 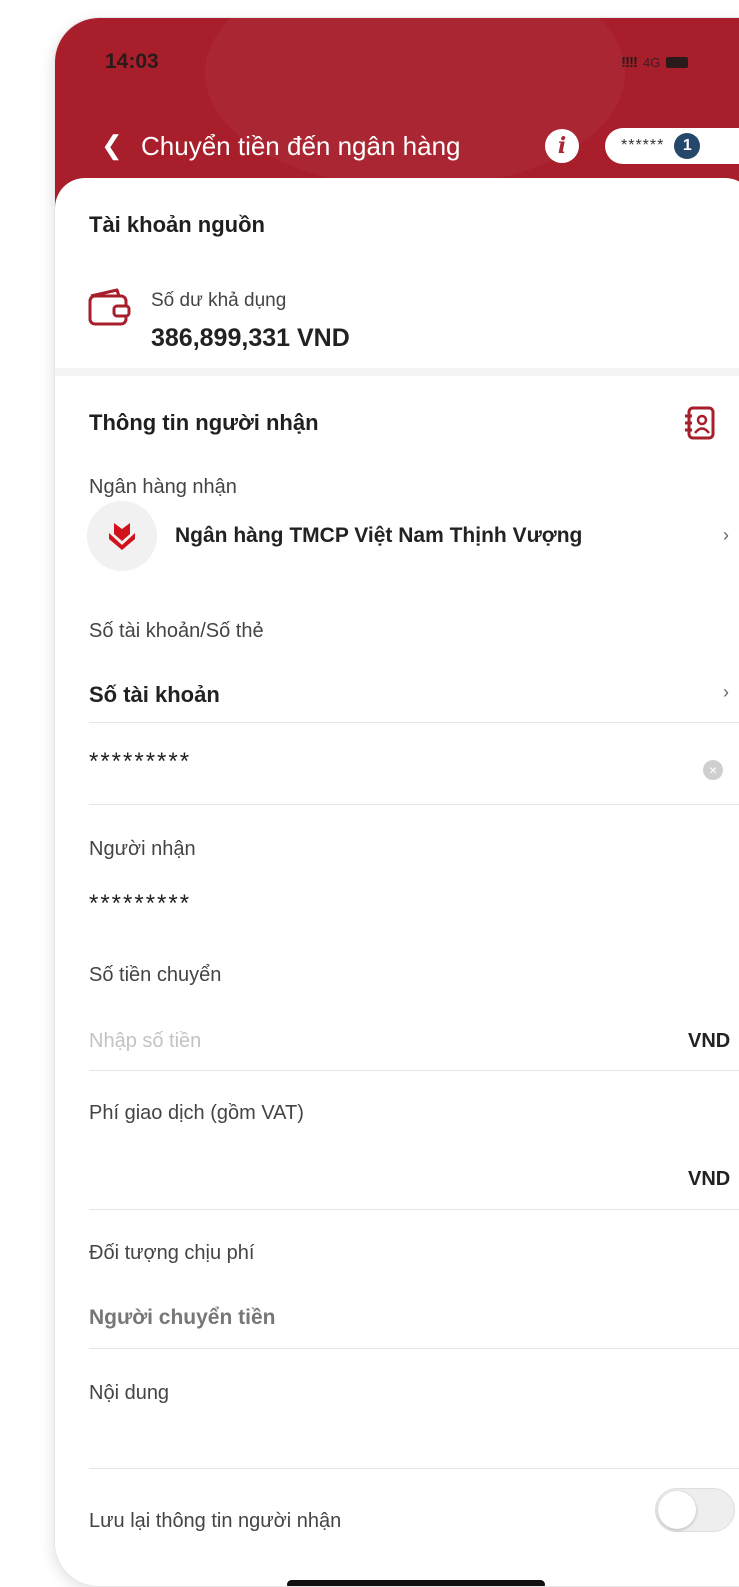 I want to click on balance-label: Số dư khả dụng, so click(x=219, y=300).